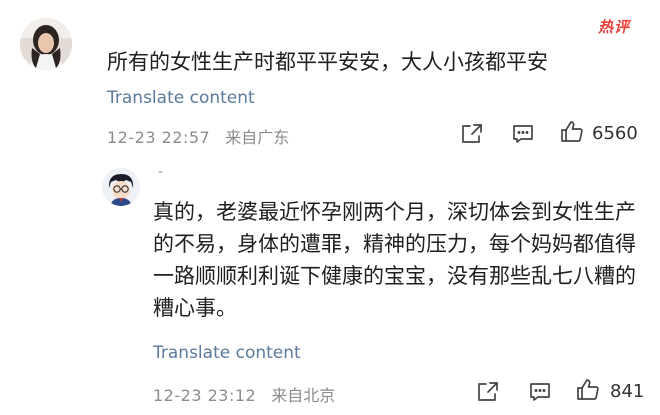  What do you see at coordinates (614, 27) in the screenshot?
I see `hot-comment-badge: 热评` at bounding box center [614, 27].